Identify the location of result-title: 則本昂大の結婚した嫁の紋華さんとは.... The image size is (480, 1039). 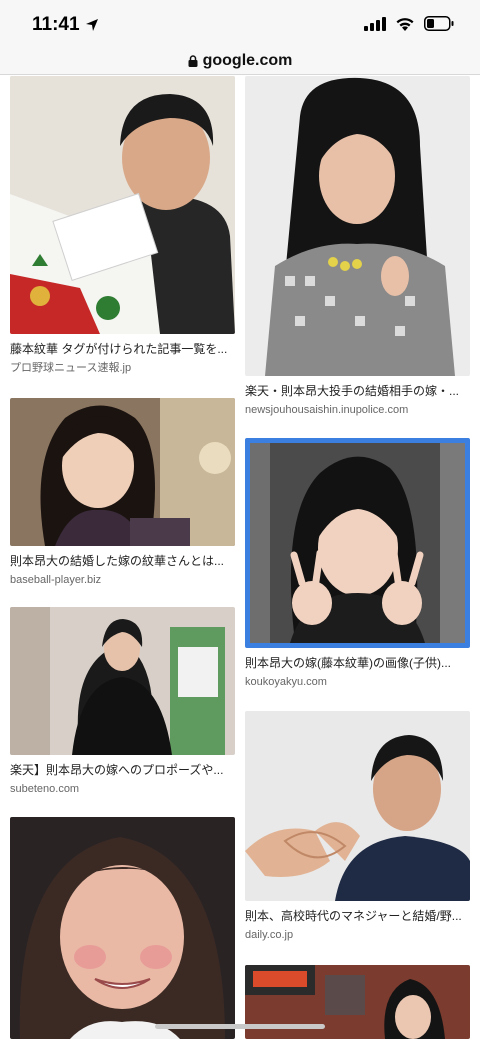
(117, 561).